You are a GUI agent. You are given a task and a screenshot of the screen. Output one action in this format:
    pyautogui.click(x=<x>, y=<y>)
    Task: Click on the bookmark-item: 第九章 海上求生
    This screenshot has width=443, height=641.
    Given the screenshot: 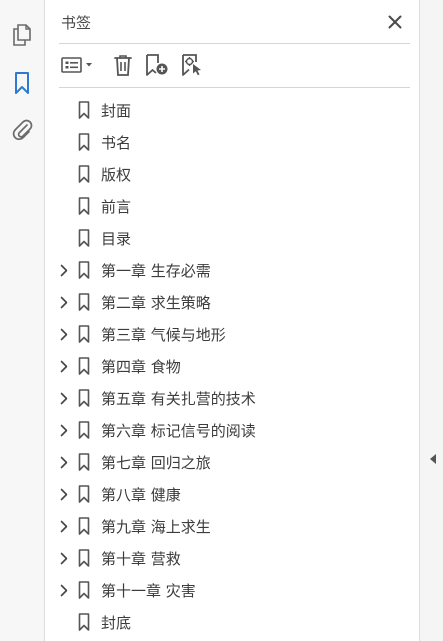 What is the action you would take?
    pyautogui.click(x=232, y=526)
    